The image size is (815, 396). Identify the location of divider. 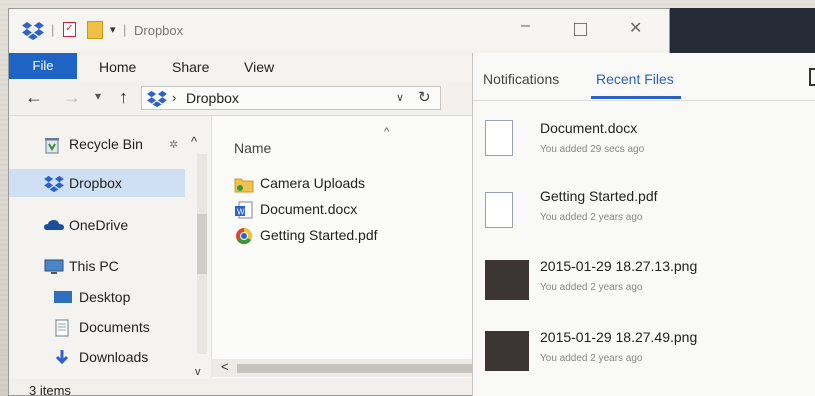
(644, 100).